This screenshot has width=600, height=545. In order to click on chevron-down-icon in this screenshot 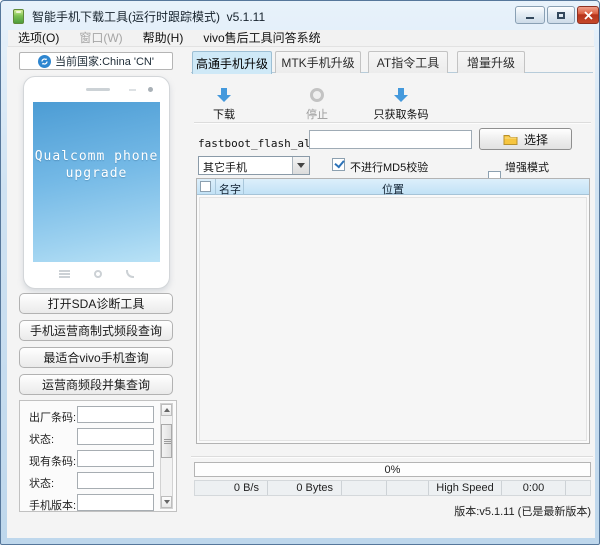, I will do `click(301, 167)`.